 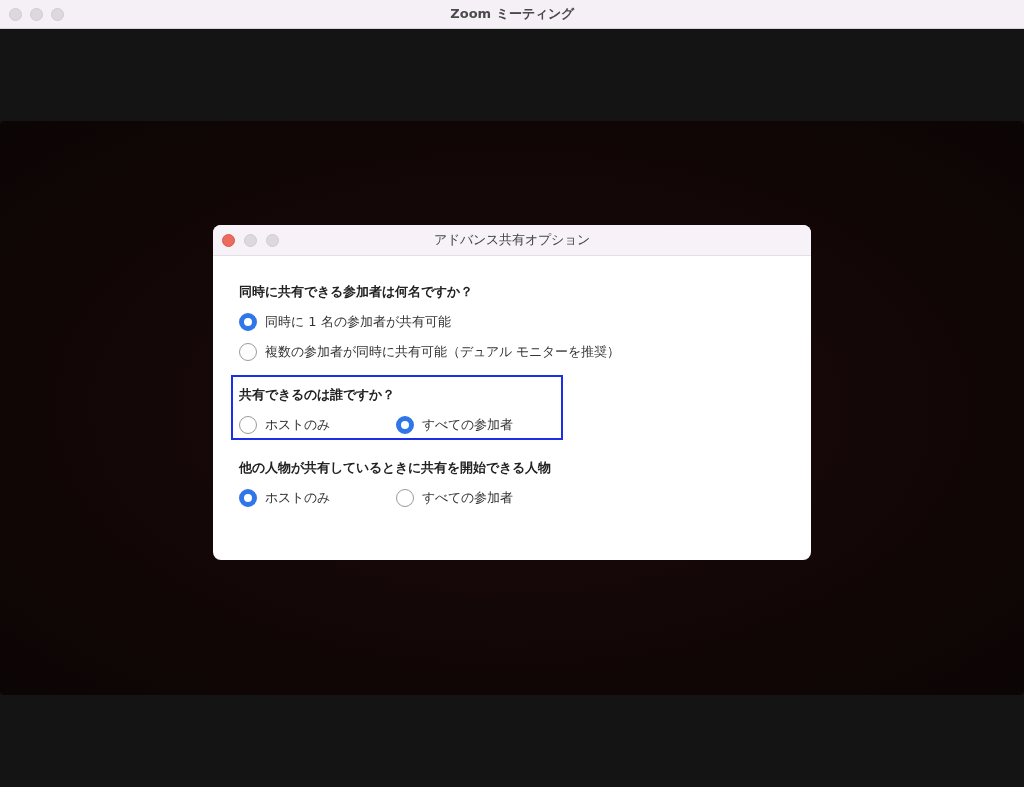 I want to click on option-label: 同時に 1 名の参加者が共有可能, so click(x=358, y=322).